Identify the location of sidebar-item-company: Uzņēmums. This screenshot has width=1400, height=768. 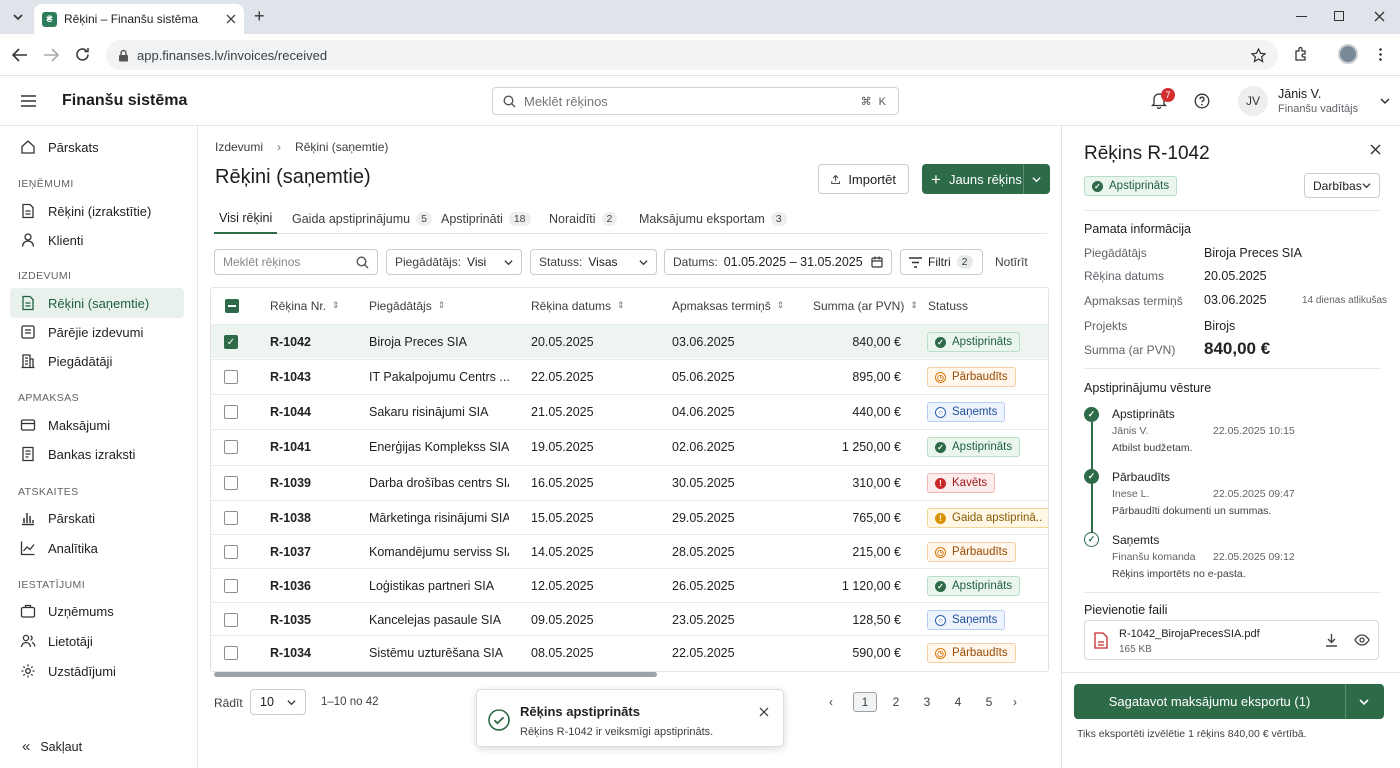
(97, 611).